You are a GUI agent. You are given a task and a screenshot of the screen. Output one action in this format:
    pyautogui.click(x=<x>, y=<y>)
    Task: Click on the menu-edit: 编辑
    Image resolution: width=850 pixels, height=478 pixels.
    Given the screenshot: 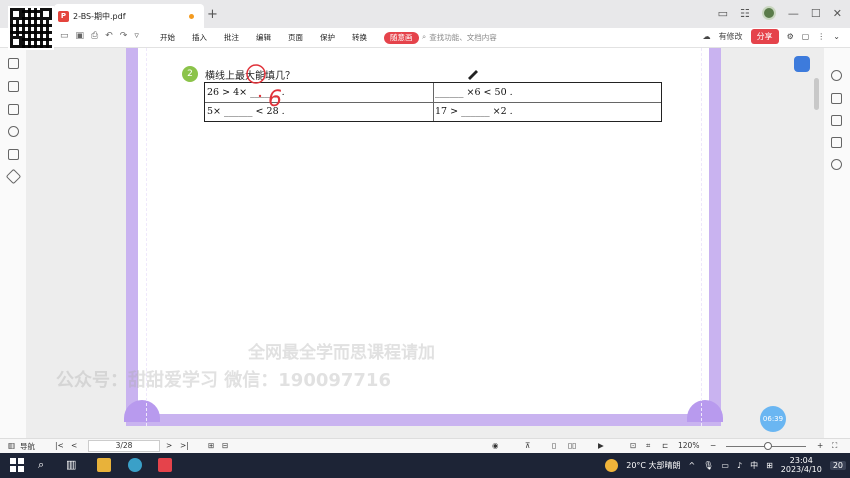 What is the action you would take?
    pyautogui.click(x=263, y=38)
    